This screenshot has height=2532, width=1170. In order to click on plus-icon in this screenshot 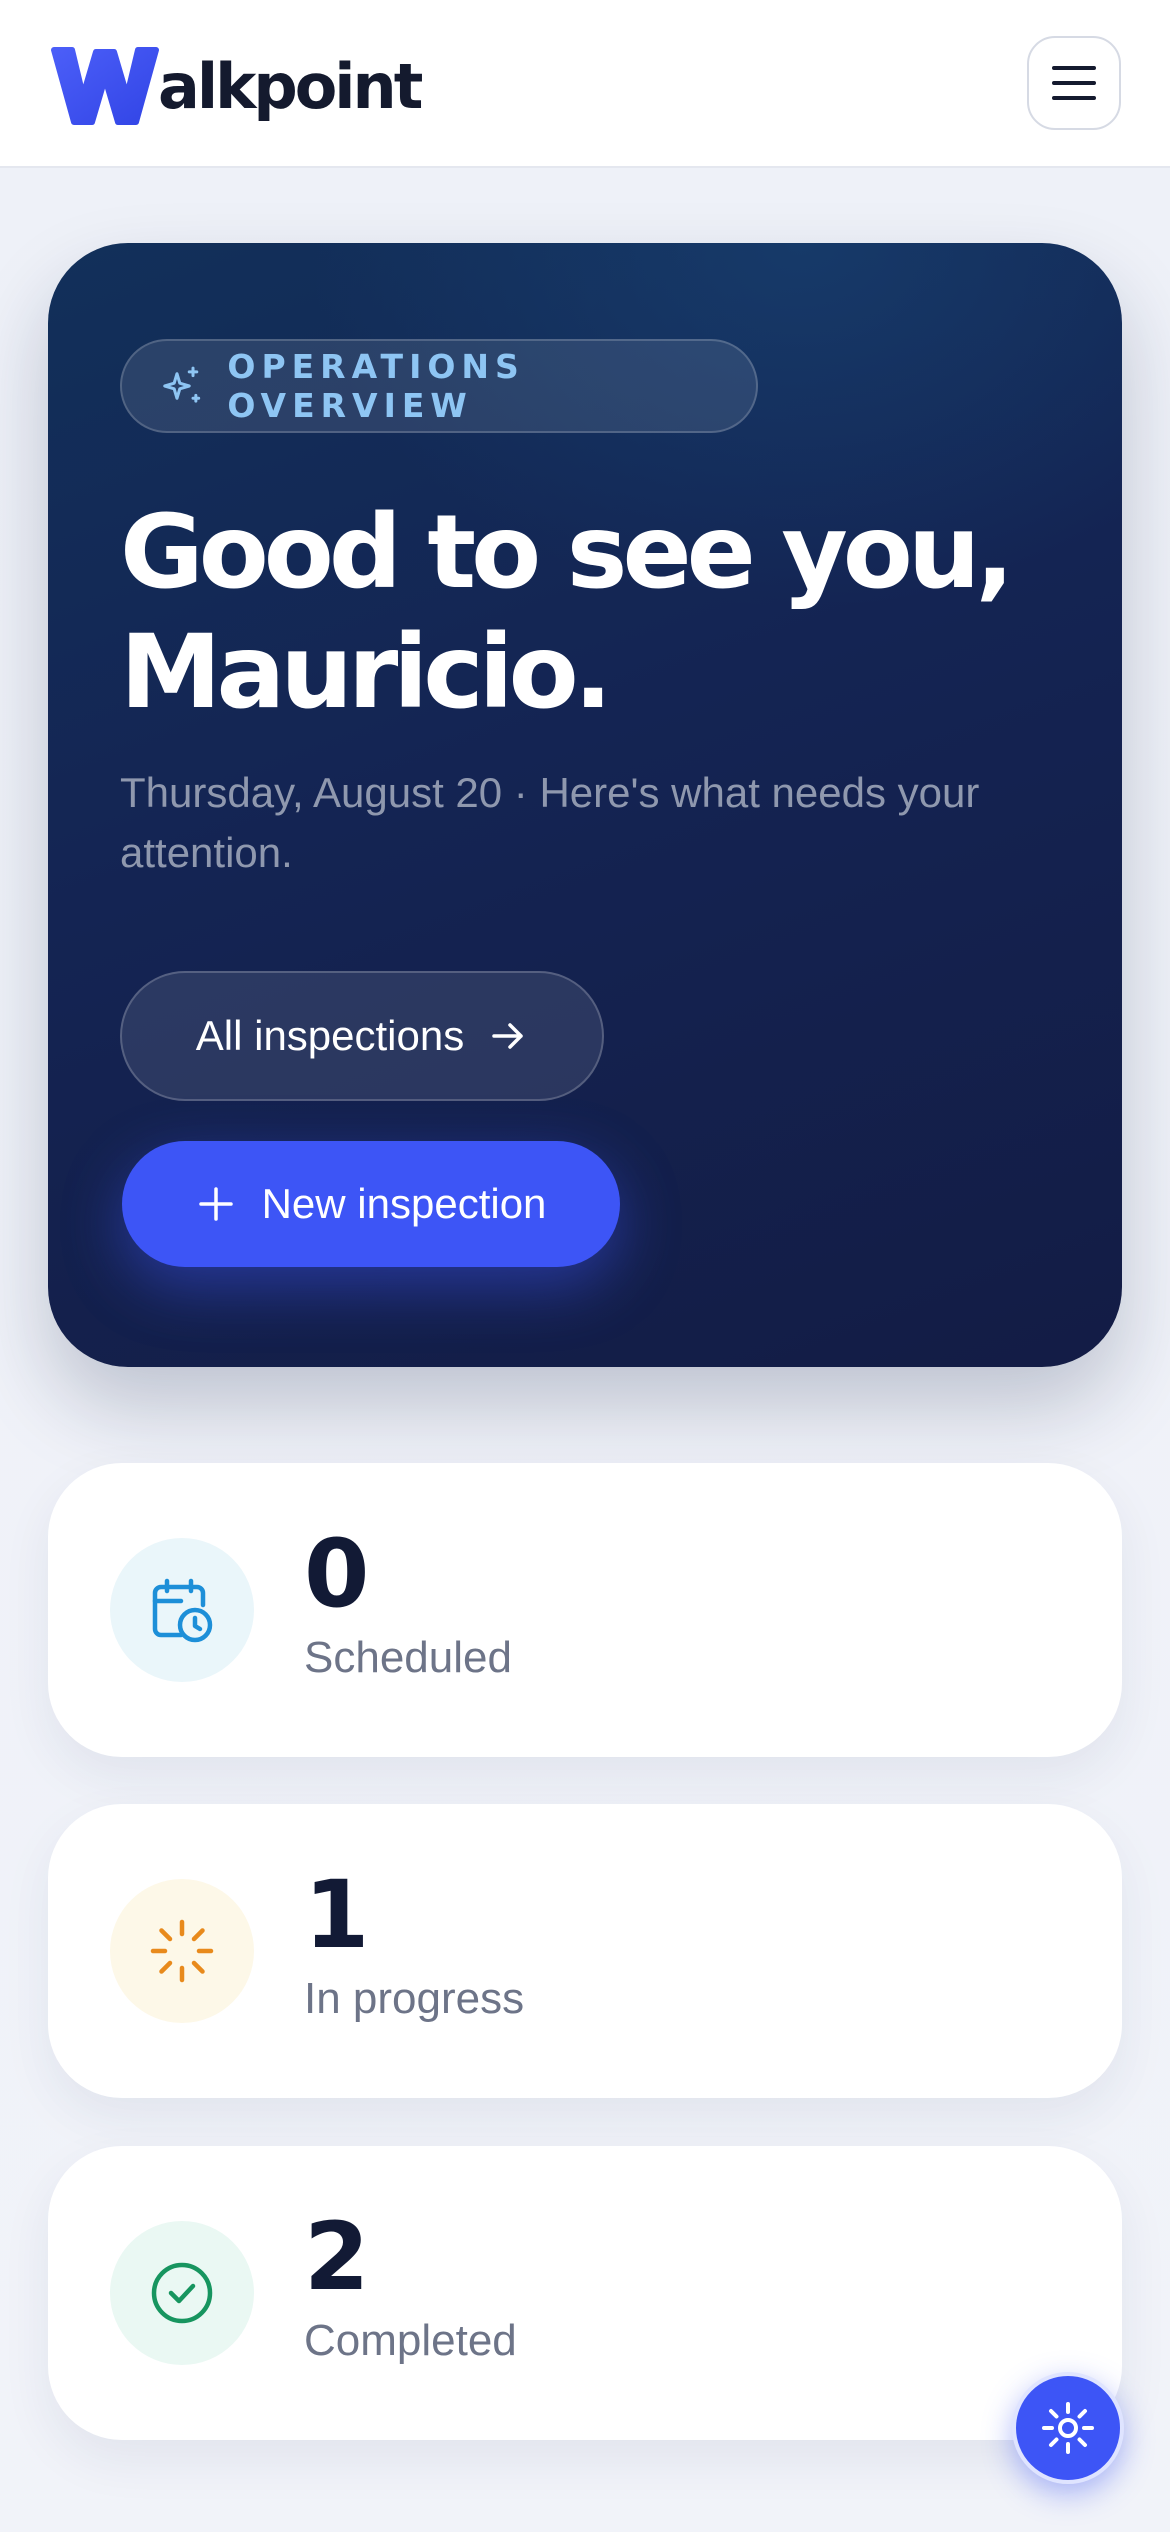, I will do `click(215, 1204)`.